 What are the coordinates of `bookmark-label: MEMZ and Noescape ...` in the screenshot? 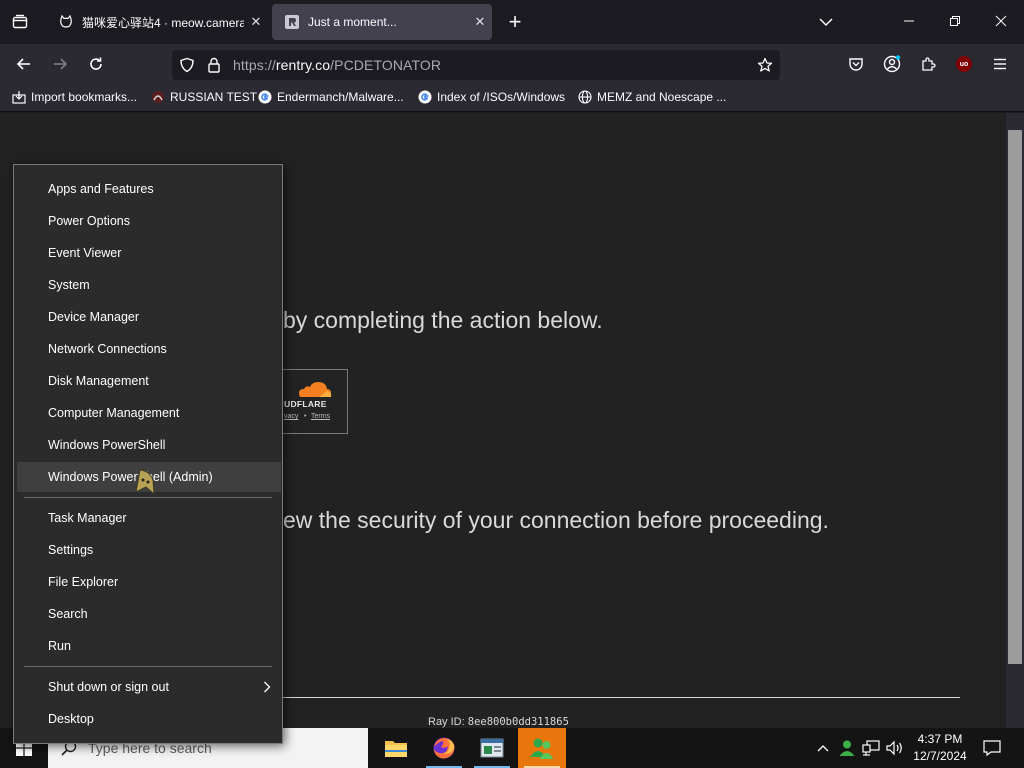 It's located at (662, 97).